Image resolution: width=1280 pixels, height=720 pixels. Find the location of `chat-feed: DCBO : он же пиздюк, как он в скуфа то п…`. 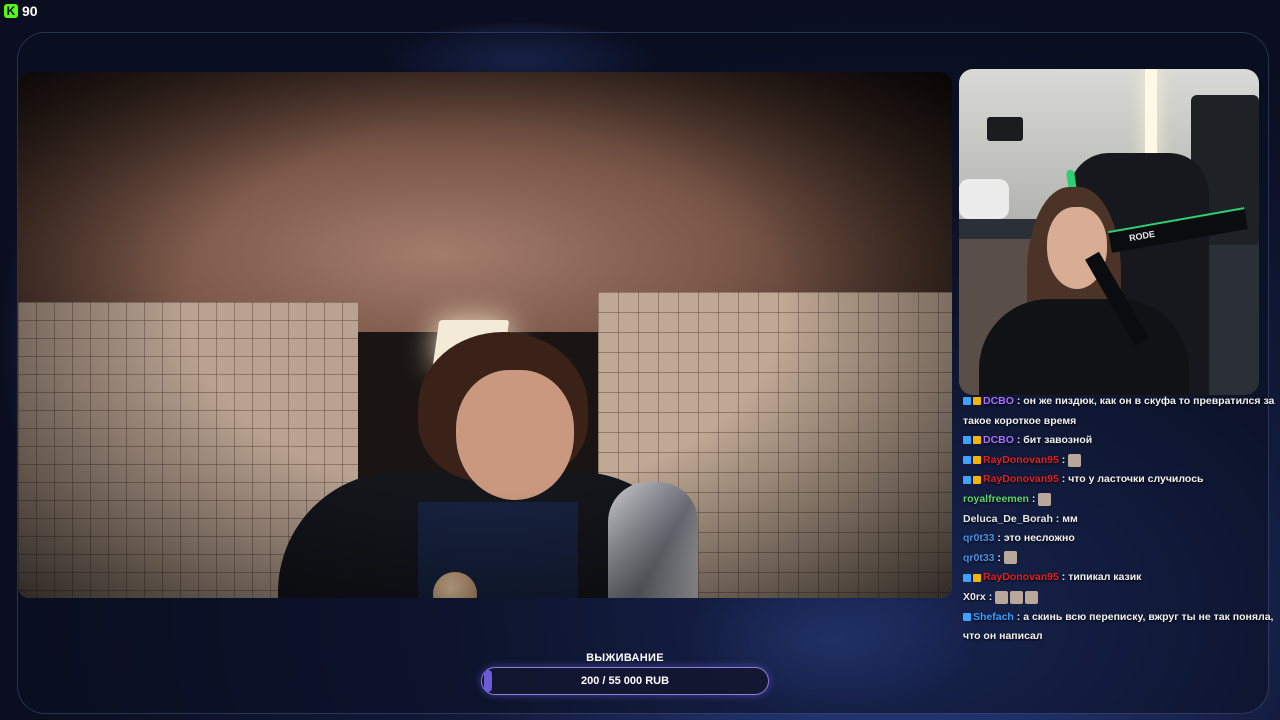

chat-feed: DCBO : он же пиздюк, как он в скуфа то п… is located at coordinates (1119, 522).